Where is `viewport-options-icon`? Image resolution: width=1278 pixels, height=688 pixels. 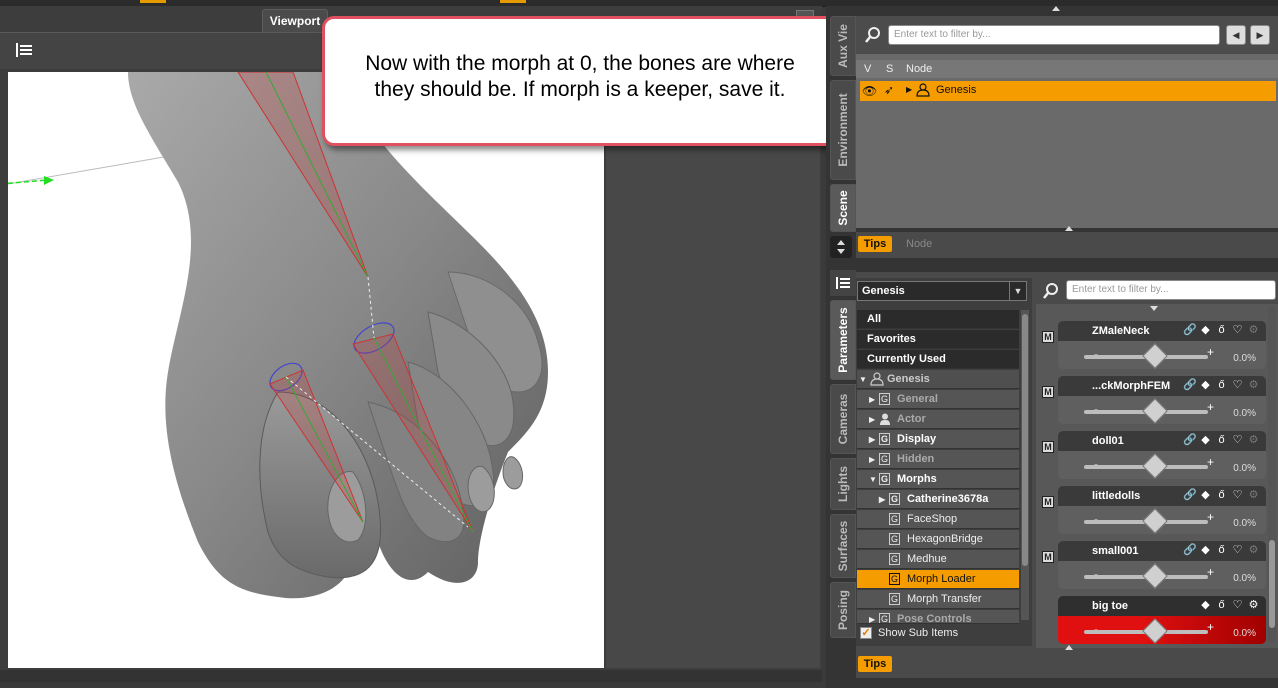 viewport-options-icon is located at coordinates (24, 50).